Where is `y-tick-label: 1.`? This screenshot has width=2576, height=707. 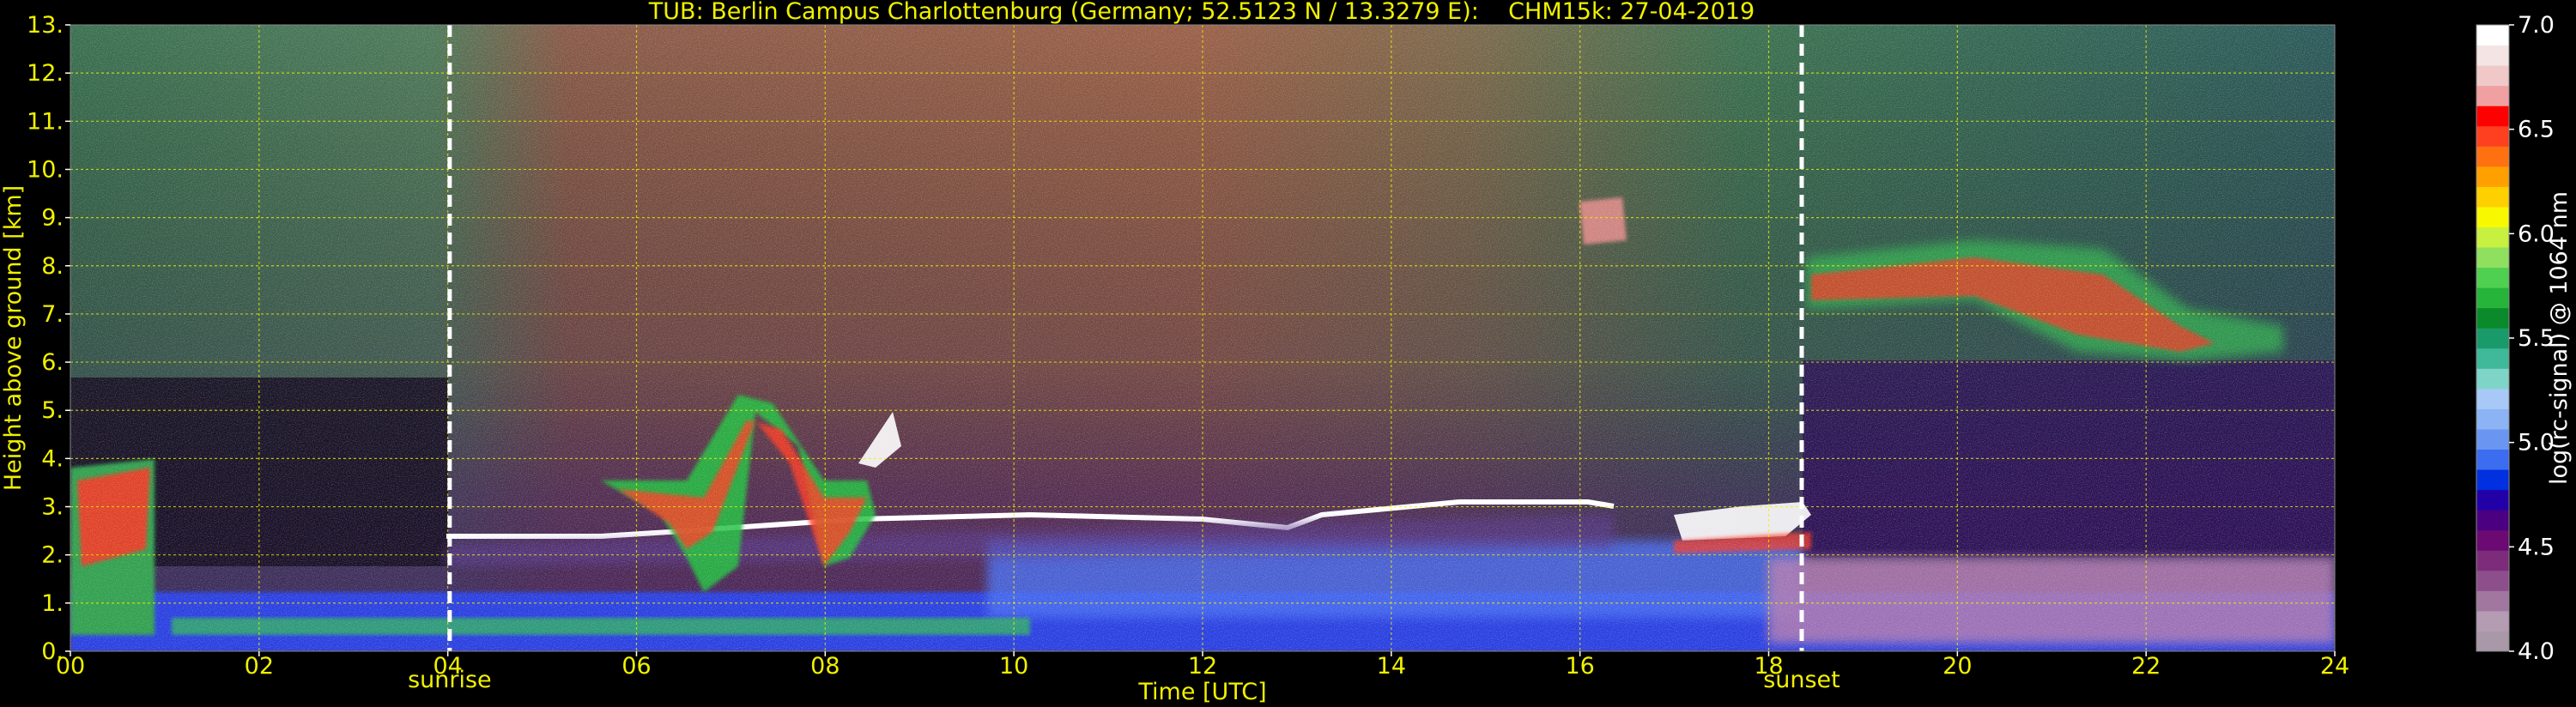 y-tick-label: 1. is located at coordinates (52, 603).